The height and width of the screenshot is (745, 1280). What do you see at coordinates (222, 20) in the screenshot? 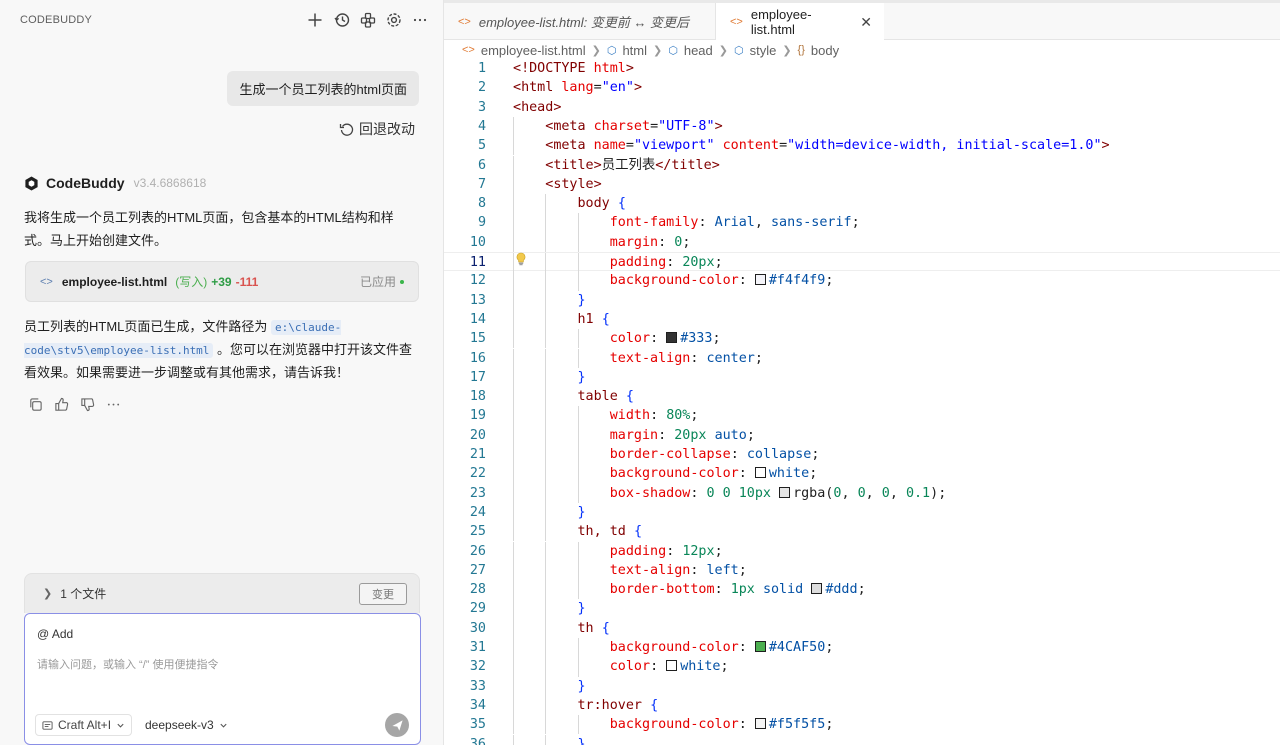
I see `panel-header: CODEBUDDY` at bounding box center [222, 20].